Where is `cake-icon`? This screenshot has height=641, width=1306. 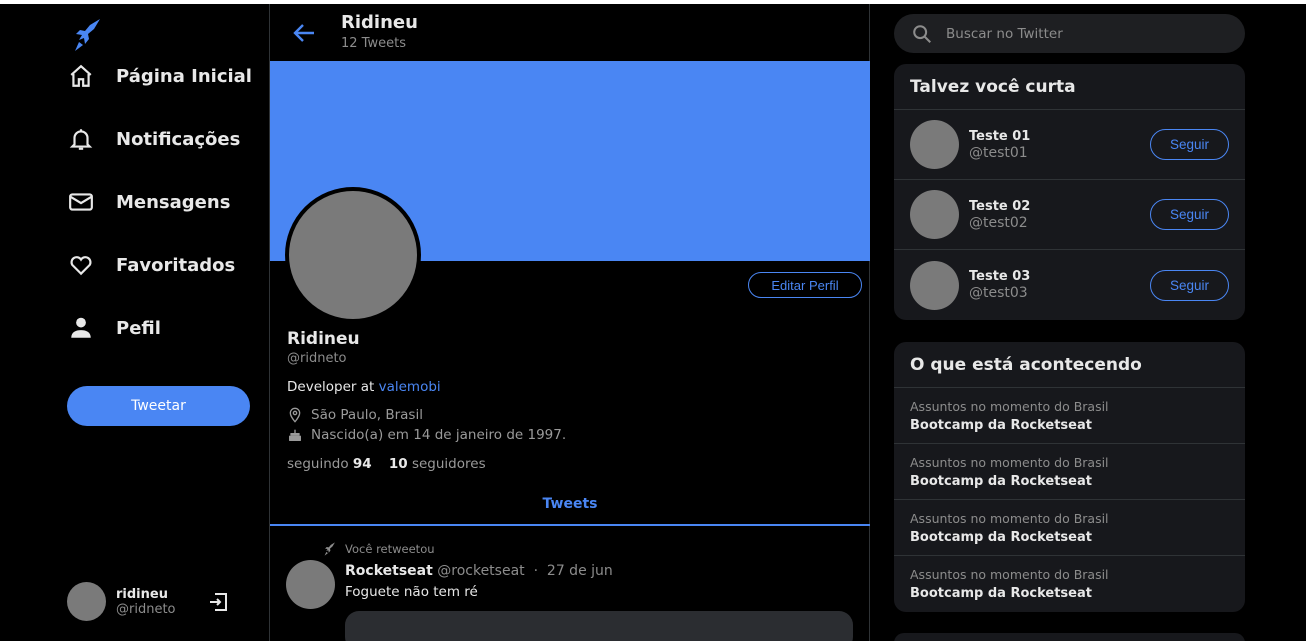 cake-icon is located at coordinates (295, 435).